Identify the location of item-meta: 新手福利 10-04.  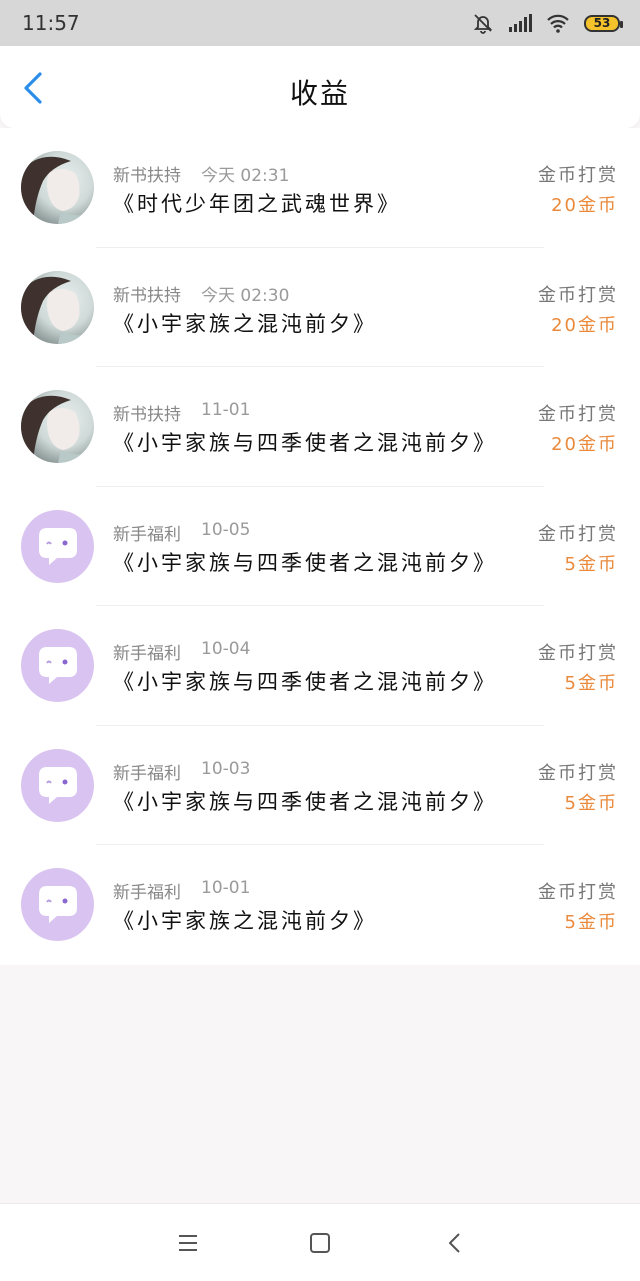
(181, 651).